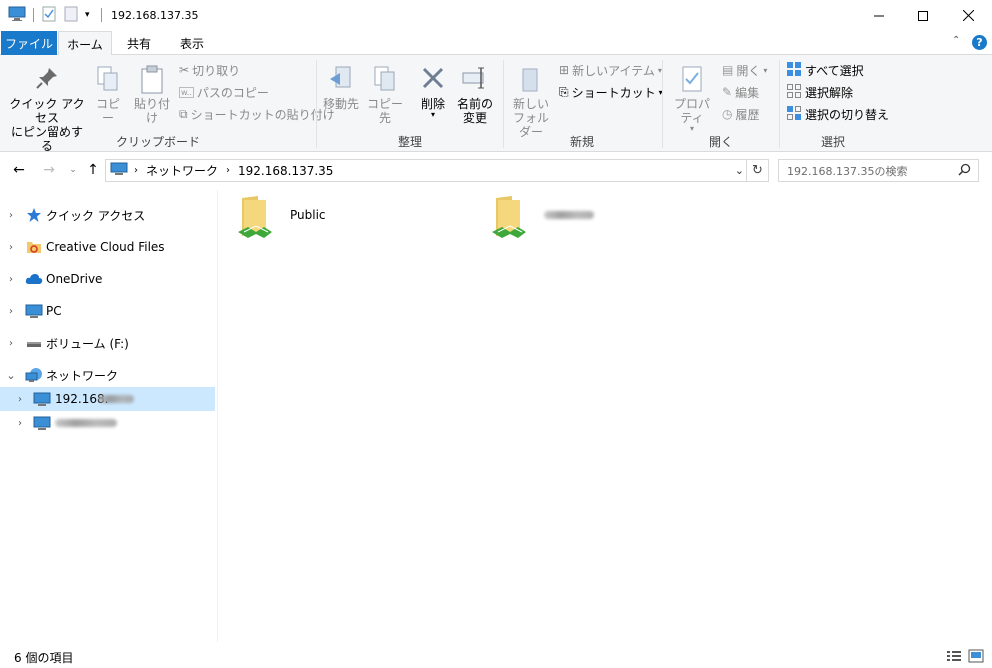 This screenshot has width=992, height=668. I want to click on sidebar-item-label: ネットワーク, so click(82, 375).